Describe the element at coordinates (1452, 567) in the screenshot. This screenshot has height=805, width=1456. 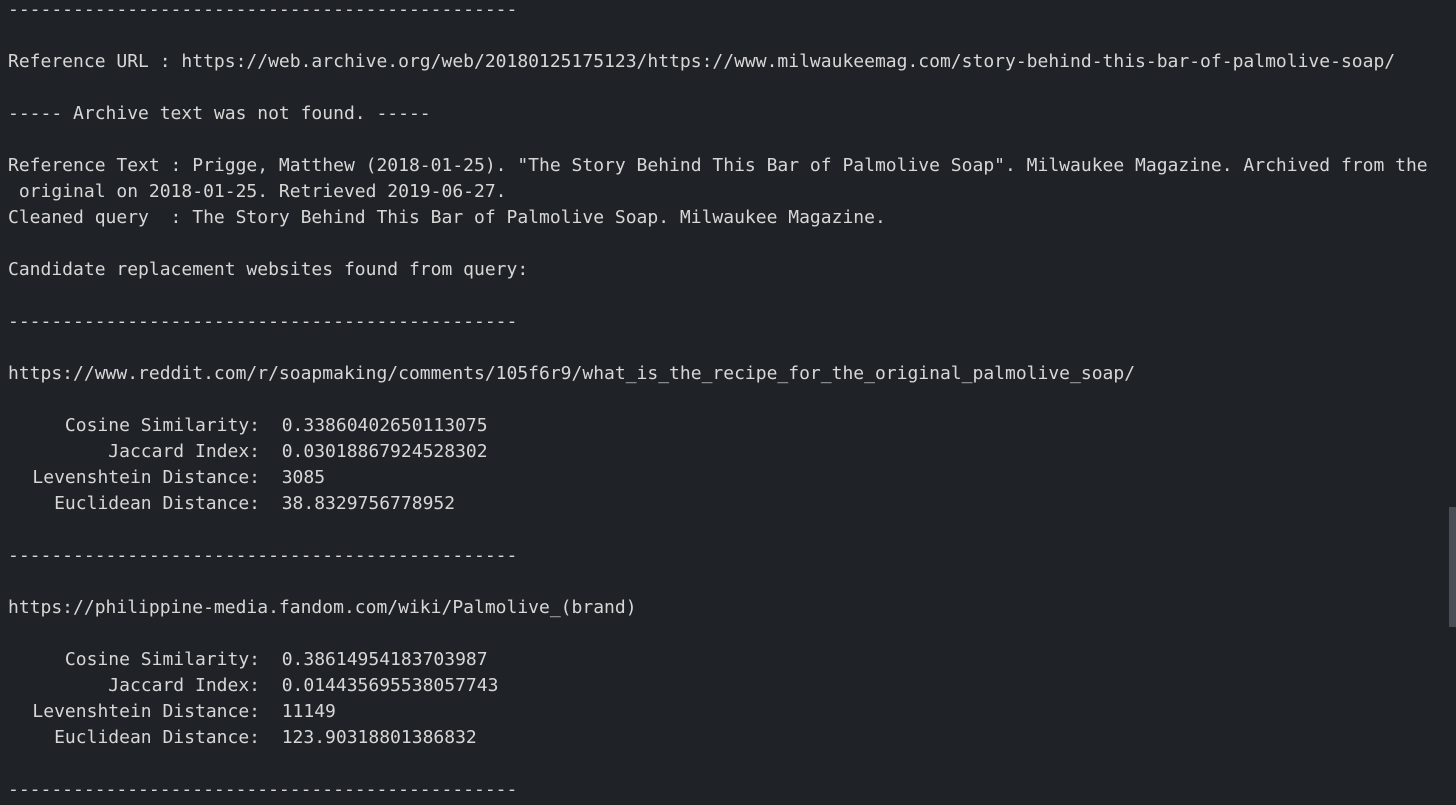
I see `scrollbar-thumb` at that location.